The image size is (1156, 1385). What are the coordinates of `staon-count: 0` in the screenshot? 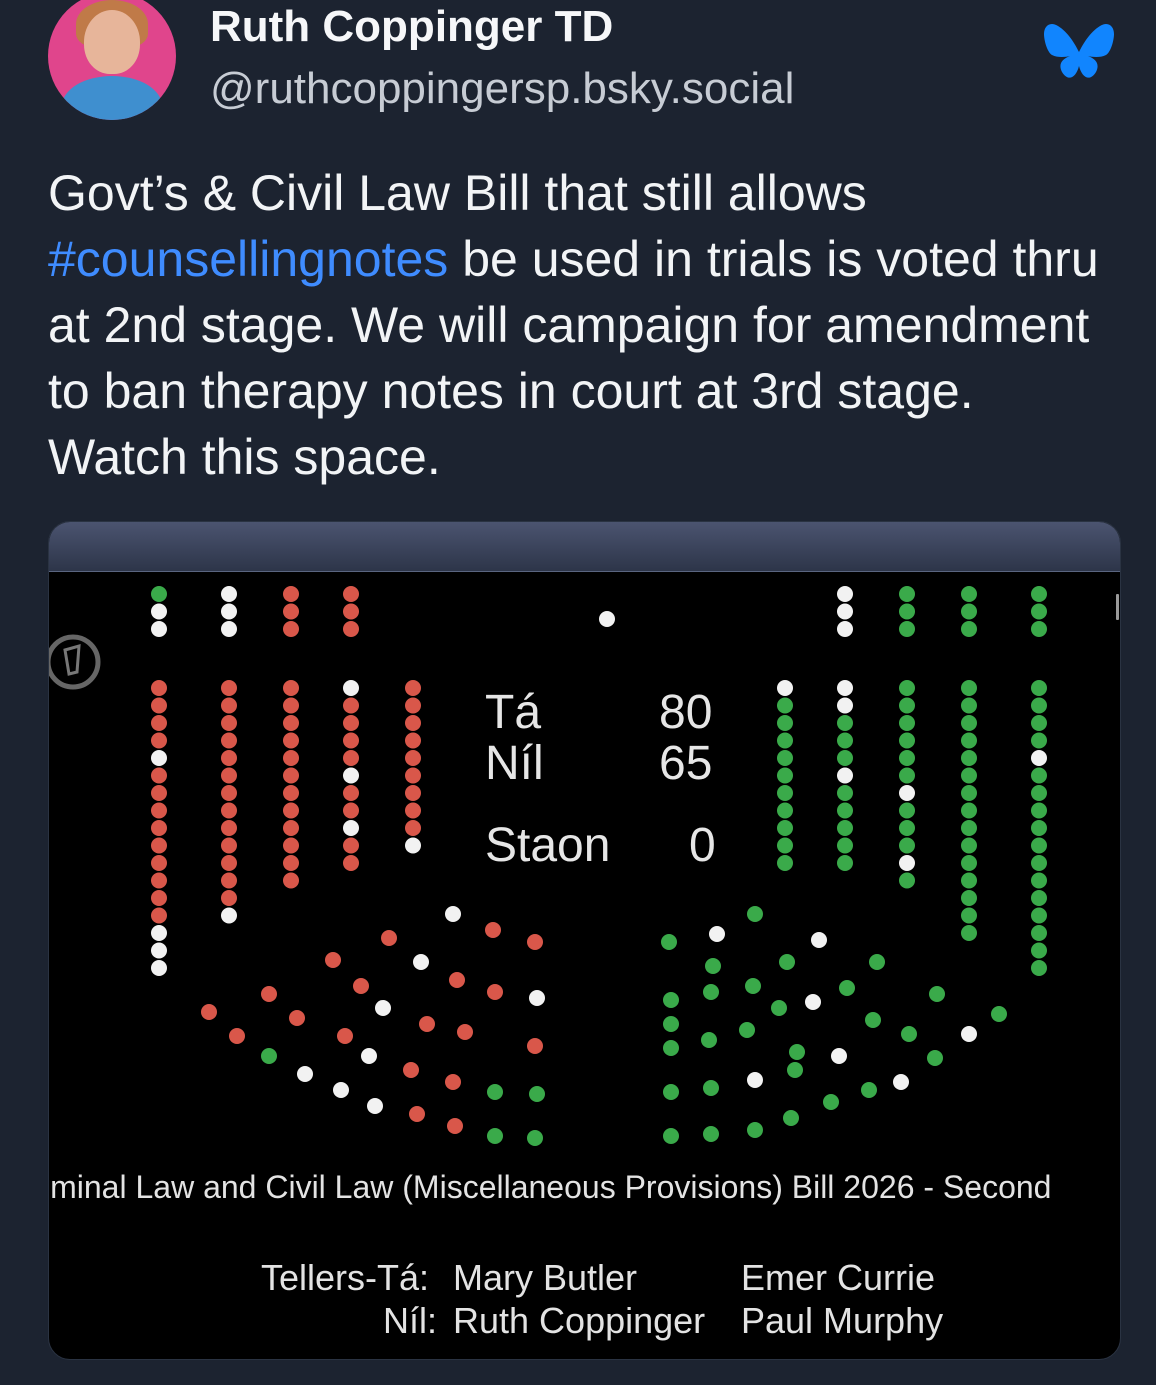 It's located at (702, 845).